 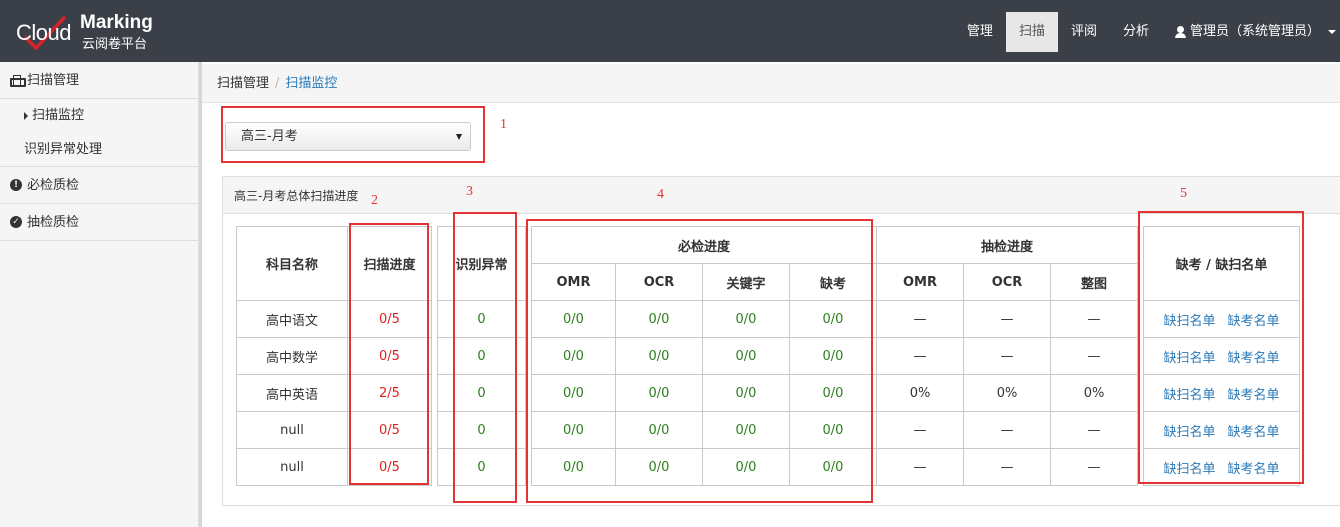 What do you see at coordinates (311, 83) in the screenshot?
I see `breadcrumb-current: 扫描监控` at bounding box center [311, 83].